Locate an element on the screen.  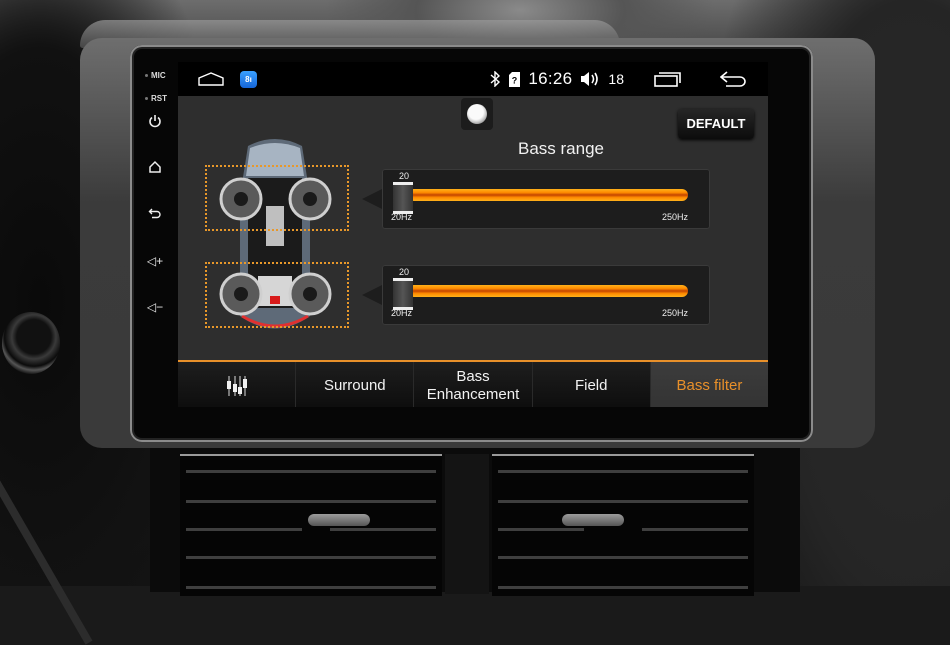
tab-label: Bass Enhancement is located at coordinates (473, 385).